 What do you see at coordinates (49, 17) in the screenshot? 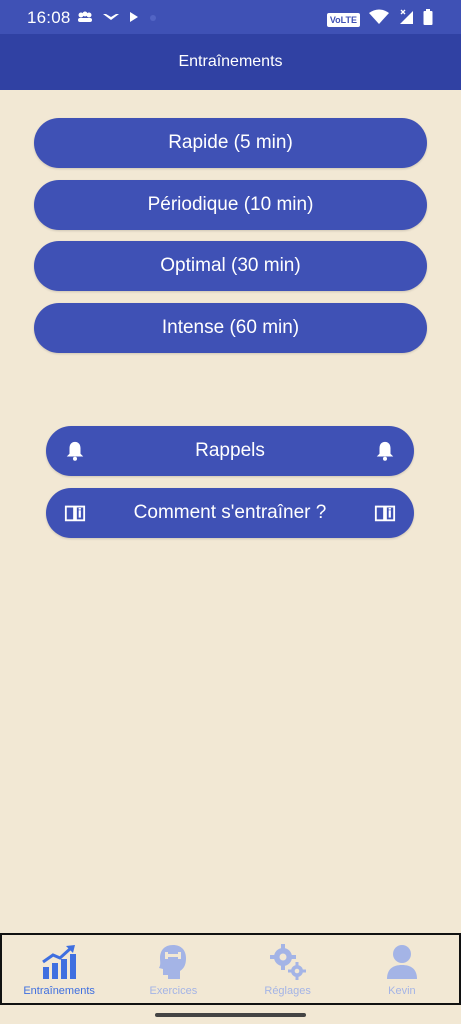
I see `status-time: 16:08` at bounding box center [49, 17].